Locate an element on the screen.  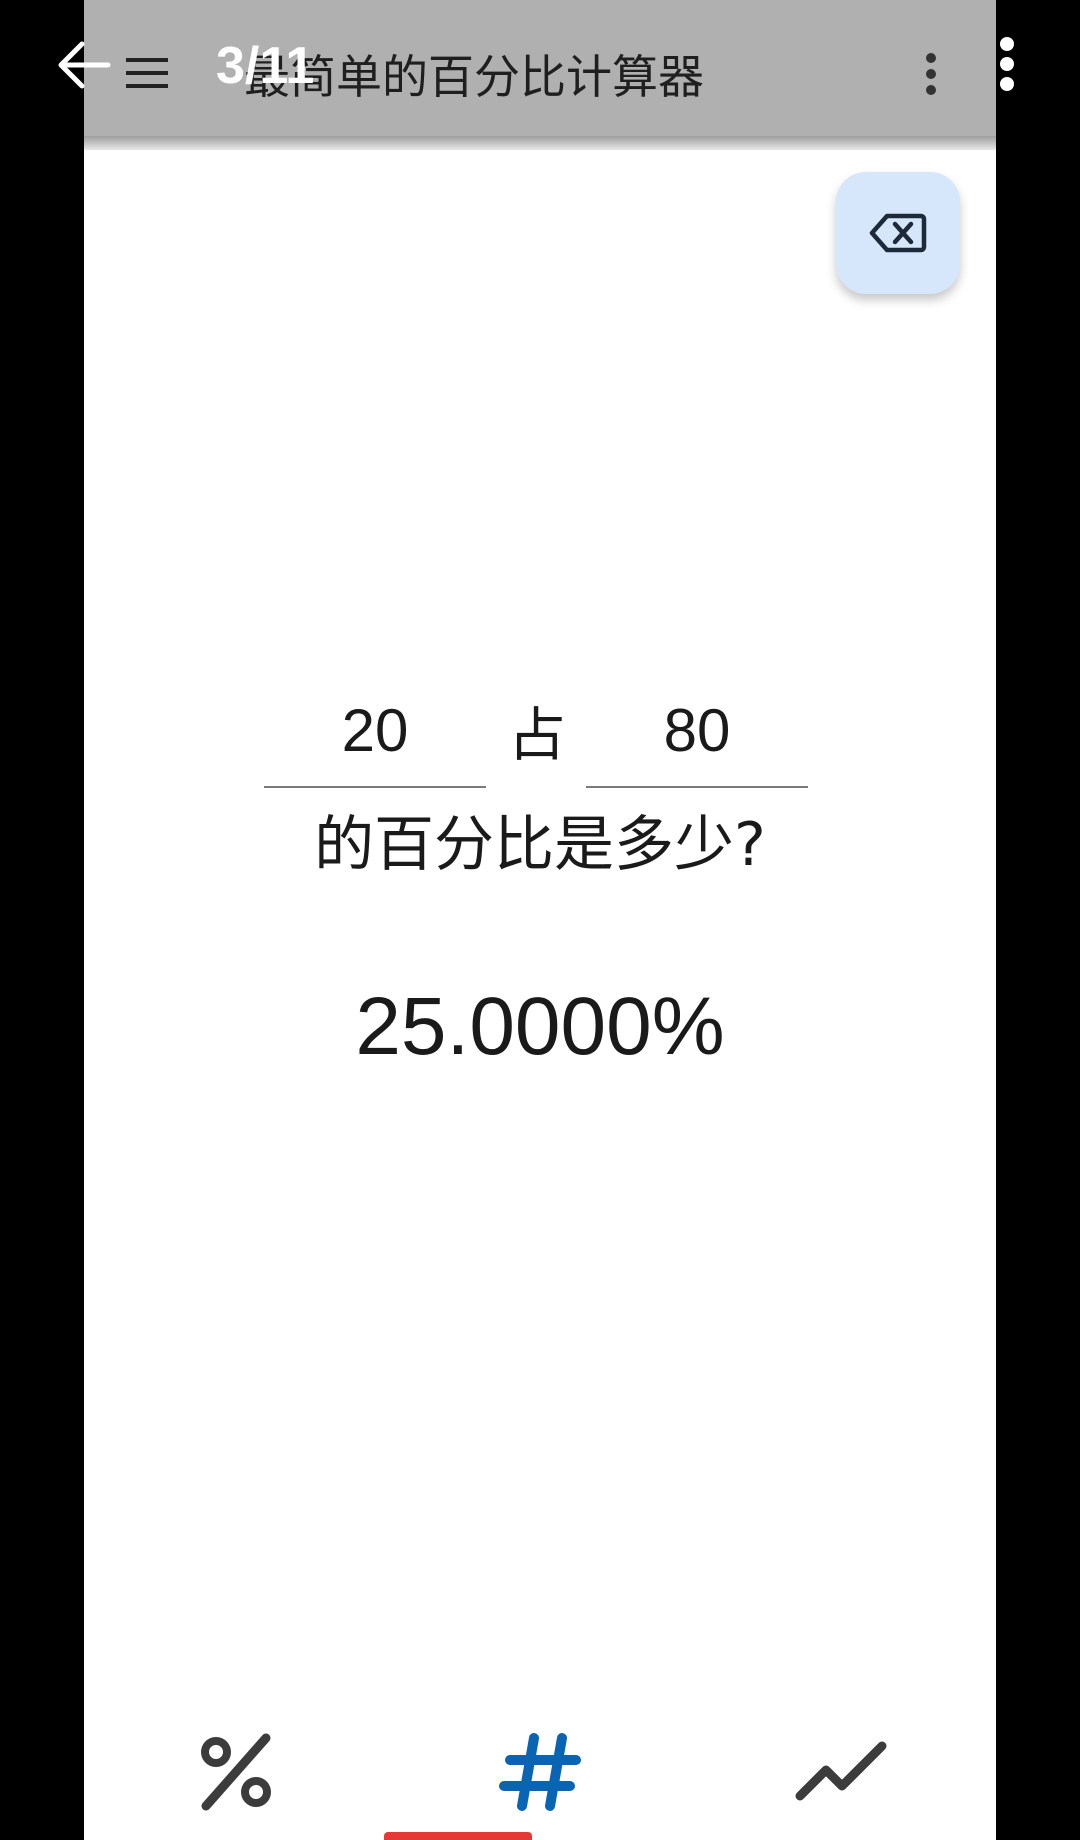
nav-item-percent is located at coordinates (236, 1780).